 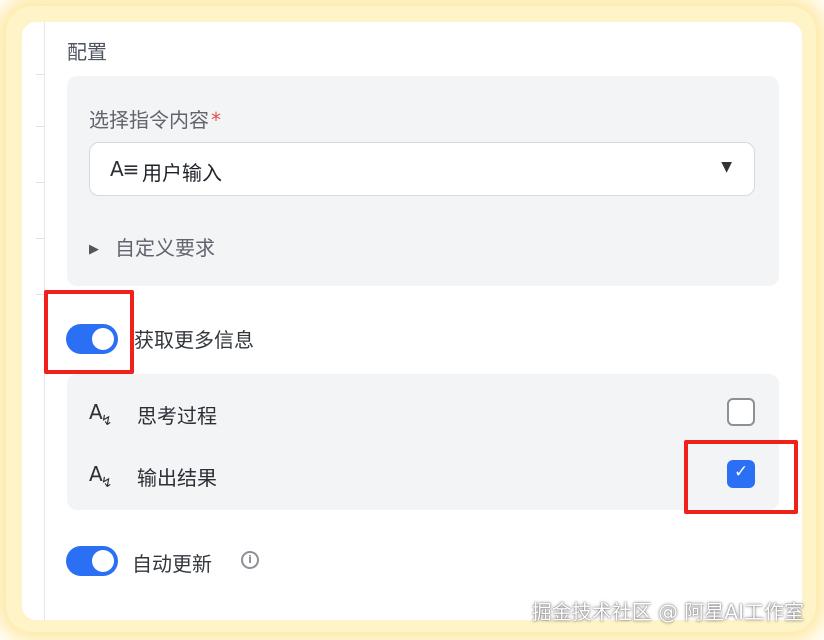 I want to click on dropdown-caret-icon: ▼, so click(x=726, y=167).